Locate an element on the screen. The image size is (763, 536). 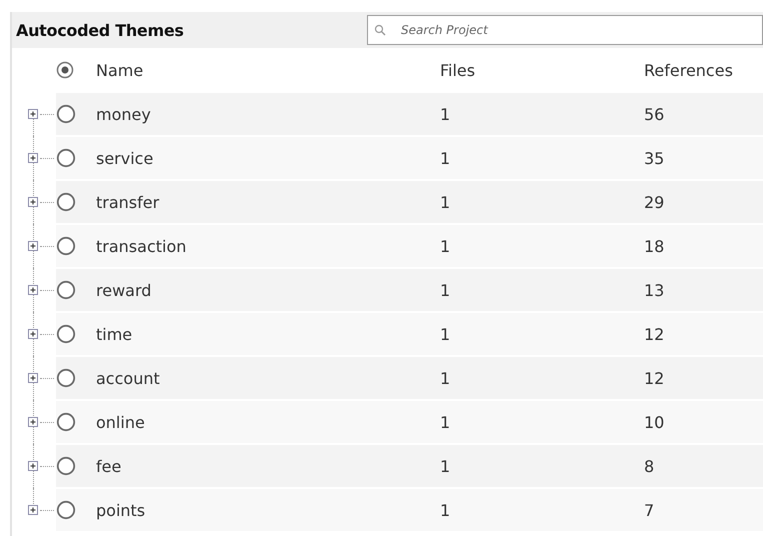
select-all-radio is located at coordinates (65, 70).